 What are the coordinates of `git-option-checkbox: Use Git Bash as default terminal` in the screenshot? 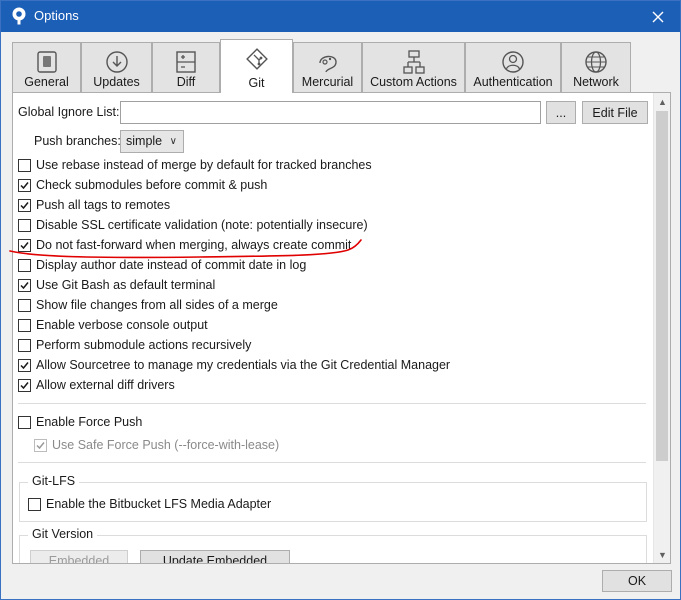 It's located at (116, 285).